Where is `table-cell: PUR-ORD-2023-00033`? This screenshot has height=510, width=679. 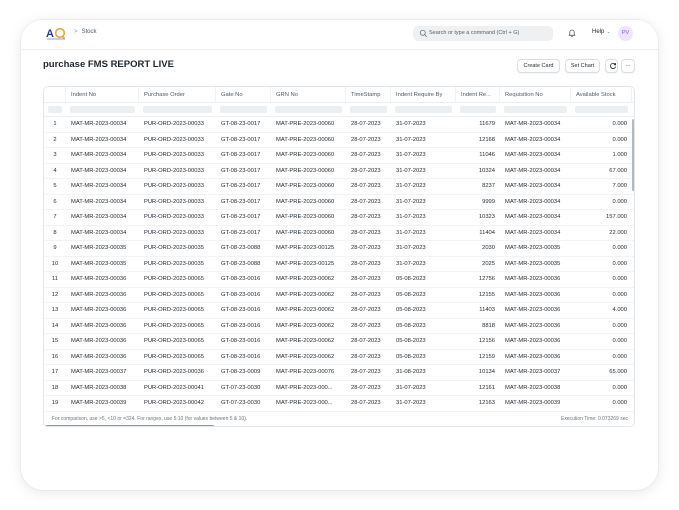 table-cell: PUR-ORD-2023-00033 is located at coordinates (174, 155).